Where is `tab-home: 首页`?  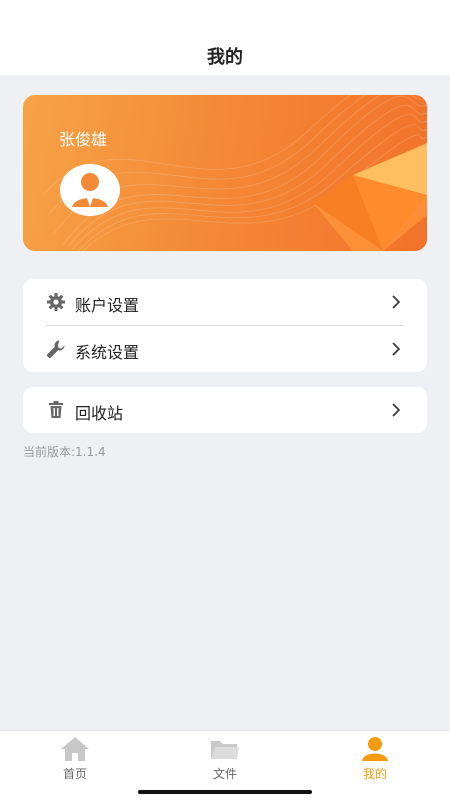
tab-home: 首页 is located at coordinates (75, 765).